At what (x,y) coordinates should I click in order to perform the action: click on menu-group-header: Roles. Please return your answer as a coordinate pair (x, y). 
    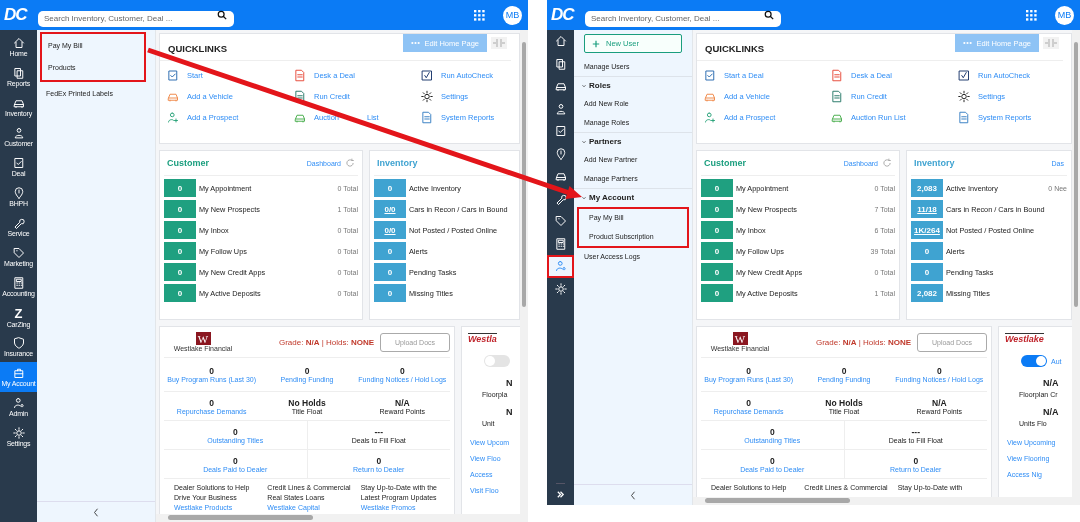
    Looking at the image, I should click on (633, 85).